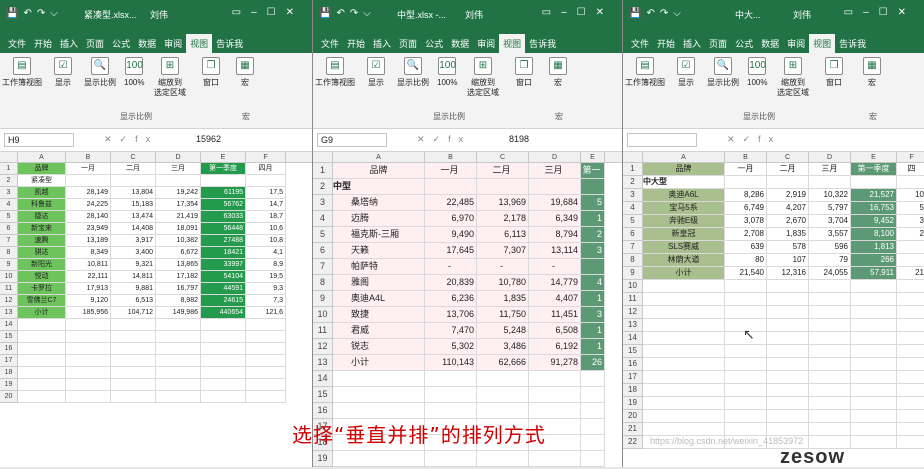 The height and width of the screenshot is (469, 924). Describe the element at coordinates (323, 363) in the screenshot. I see `row-header-13: 13` at that location.